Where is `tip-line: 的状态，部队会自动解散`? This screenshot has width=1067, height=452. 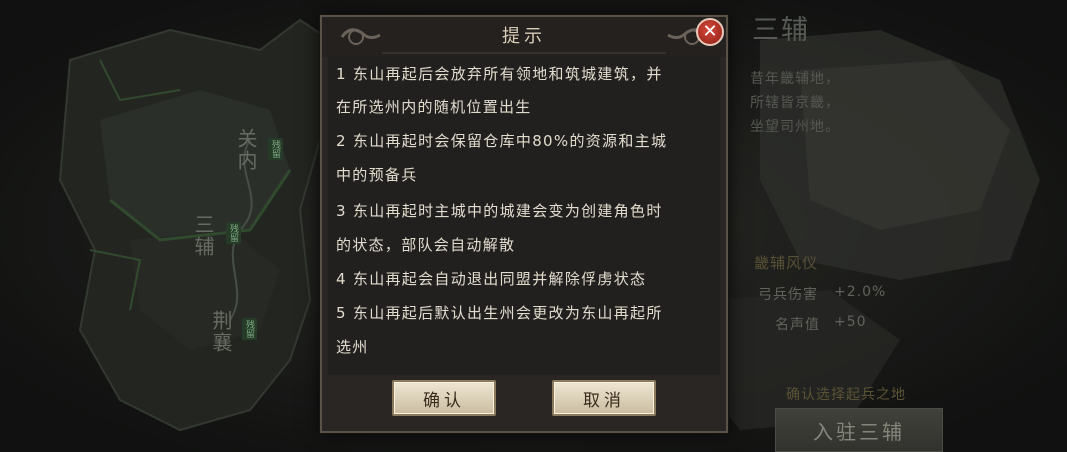
tip-line: 的状态，部队会自动解散 is located at coordinates (426, 245).